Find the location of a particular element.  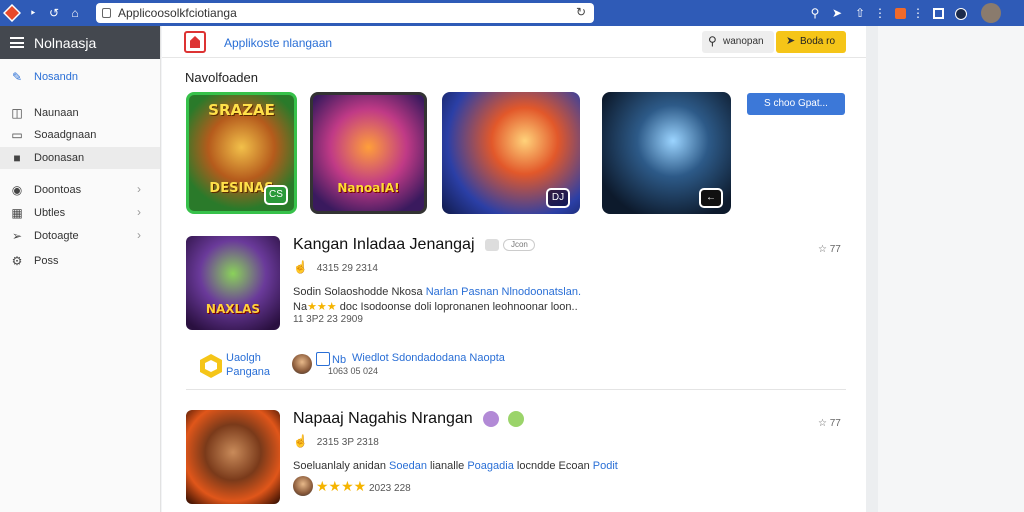

back-icon: ↺ is located at coordinates (54, 13).